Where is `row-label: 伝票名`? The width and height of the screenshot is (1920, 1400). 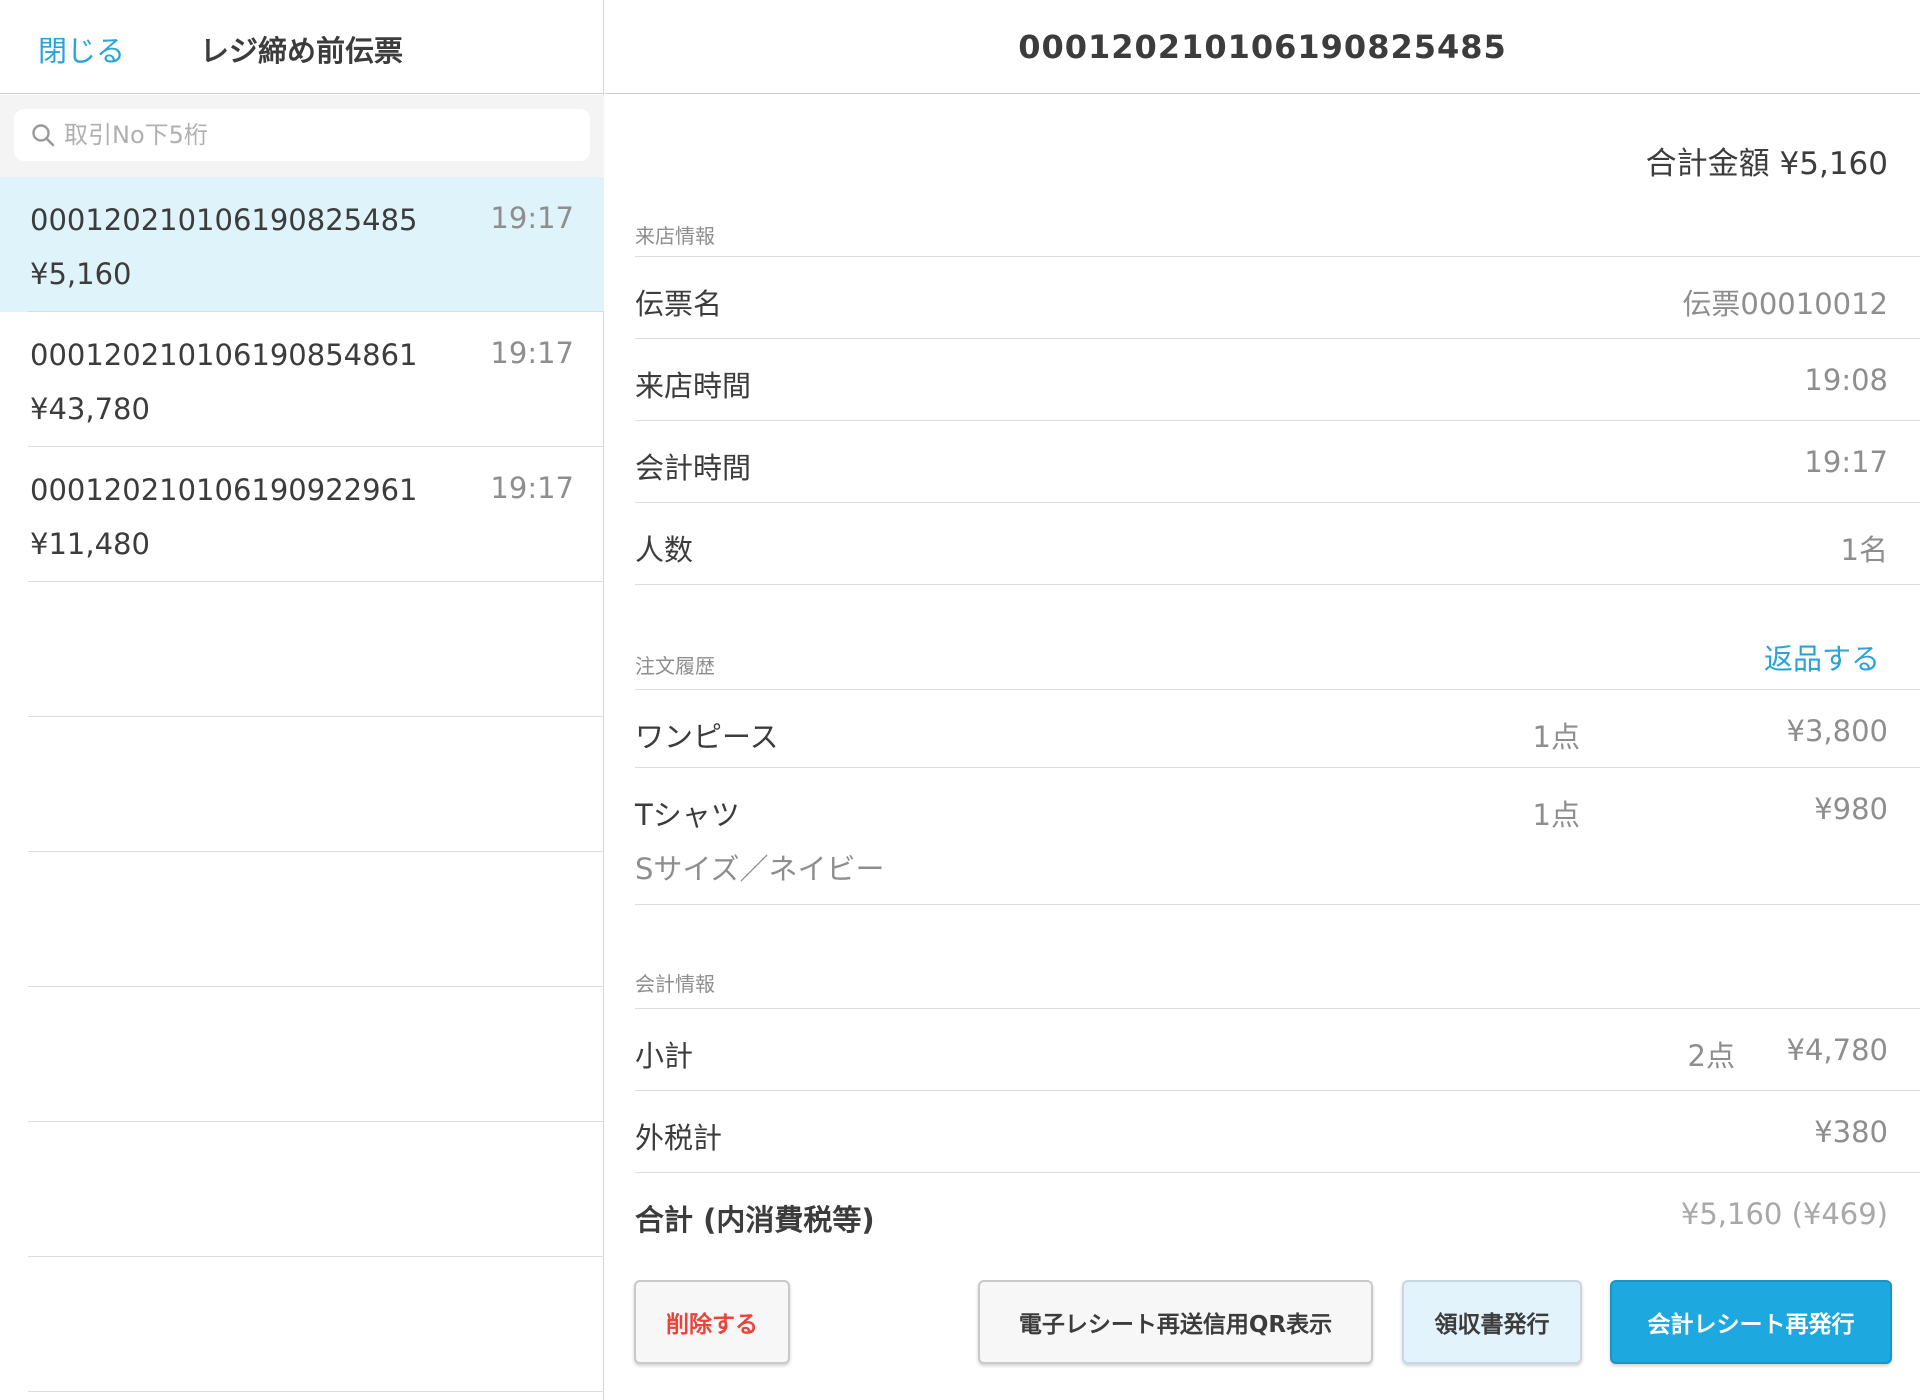
row-label: 伝票名 is located at coordinates (679, 304).